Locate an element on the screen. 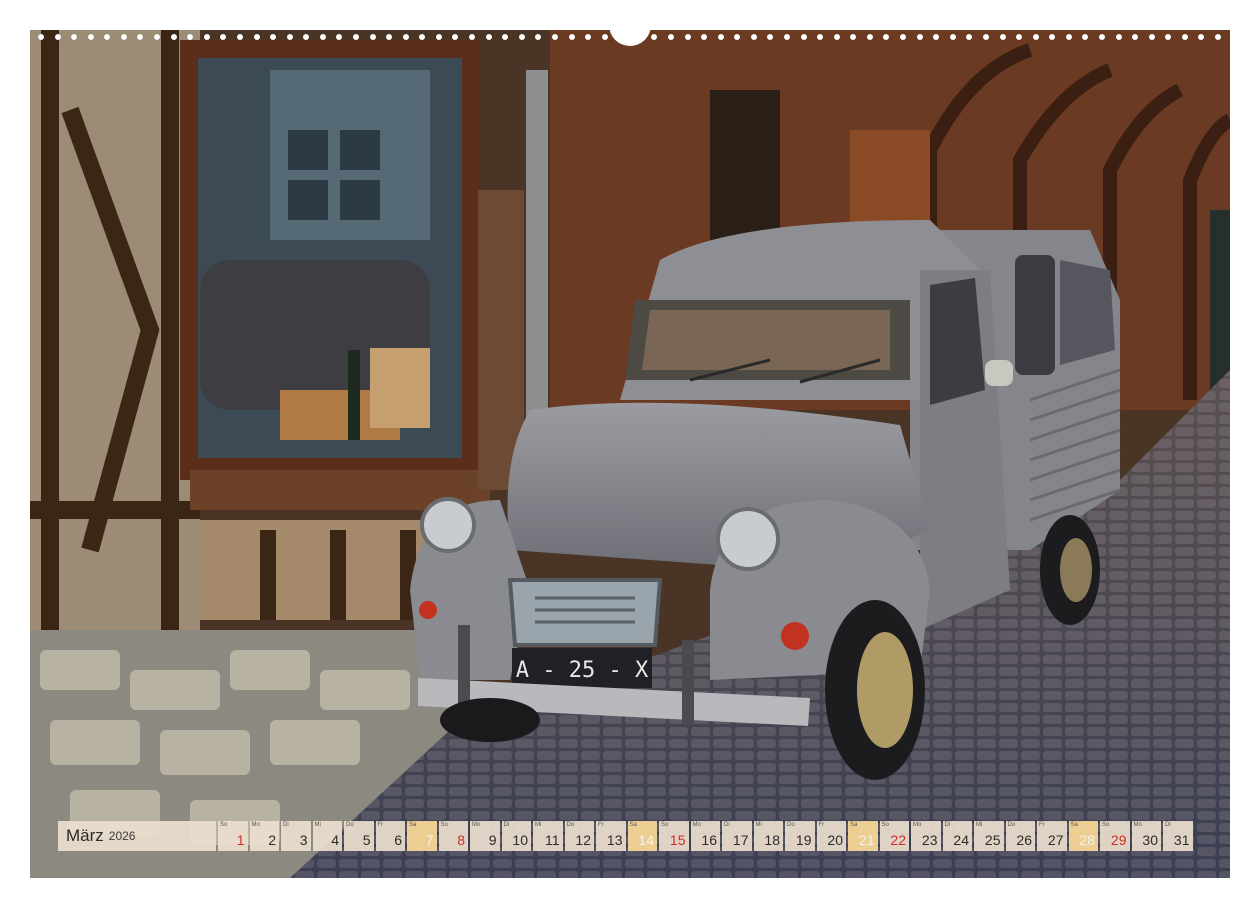 This screenshot has width=1260, height=908. day-cell: Mi 11 is located at coordinates (548, 836).